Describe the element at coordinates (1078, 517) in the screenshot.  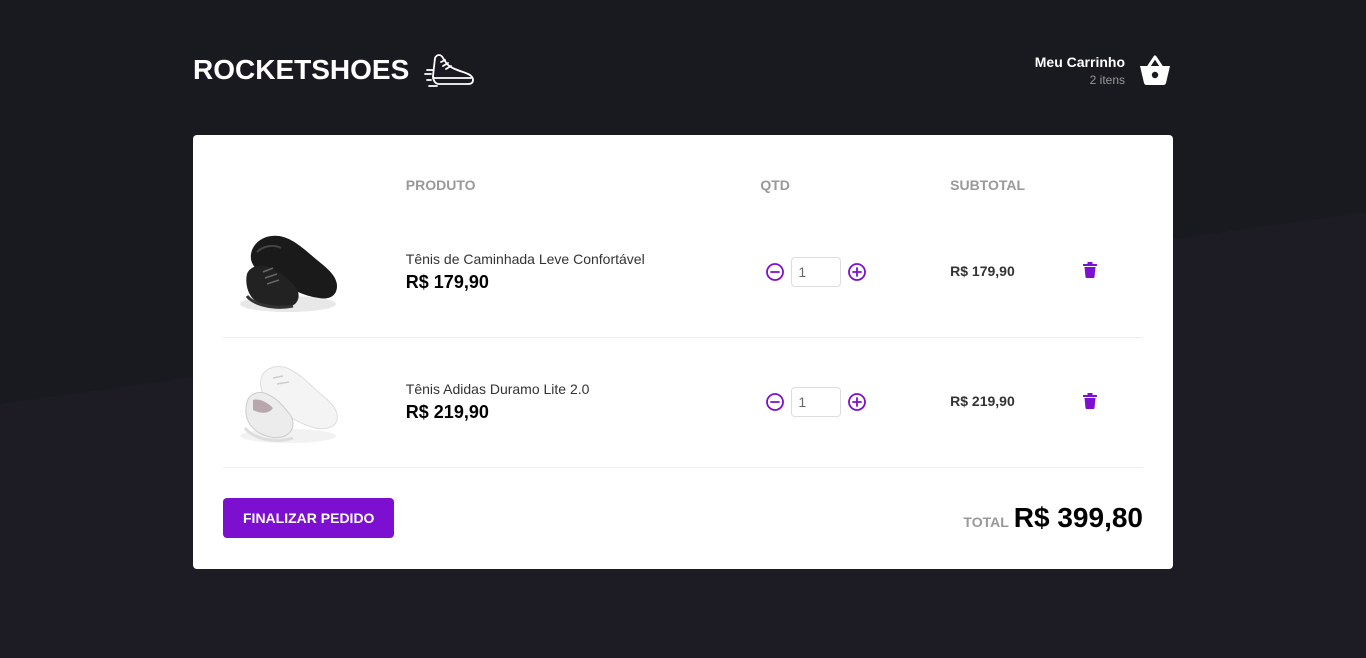
I see `total-value: R$ 399,80` at that location.